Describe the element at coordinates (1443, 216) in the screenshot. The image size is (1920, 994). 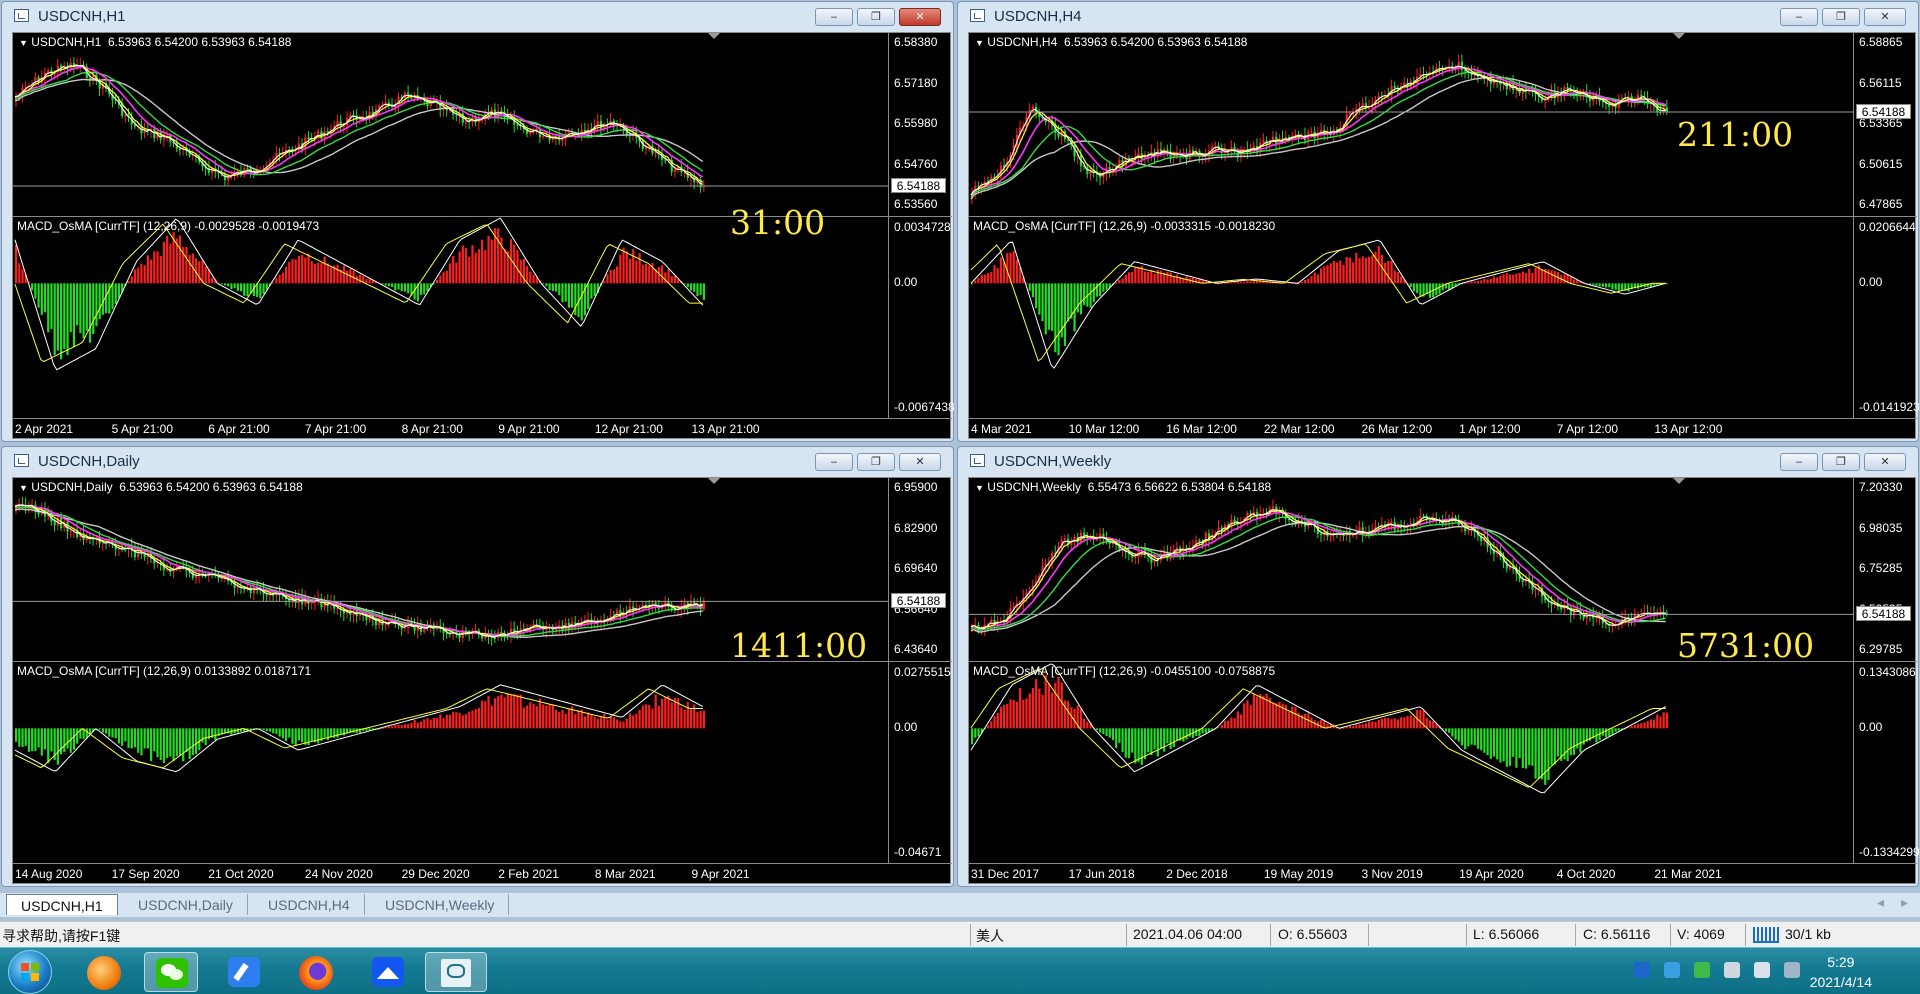
I see `pane-separator` at that location.